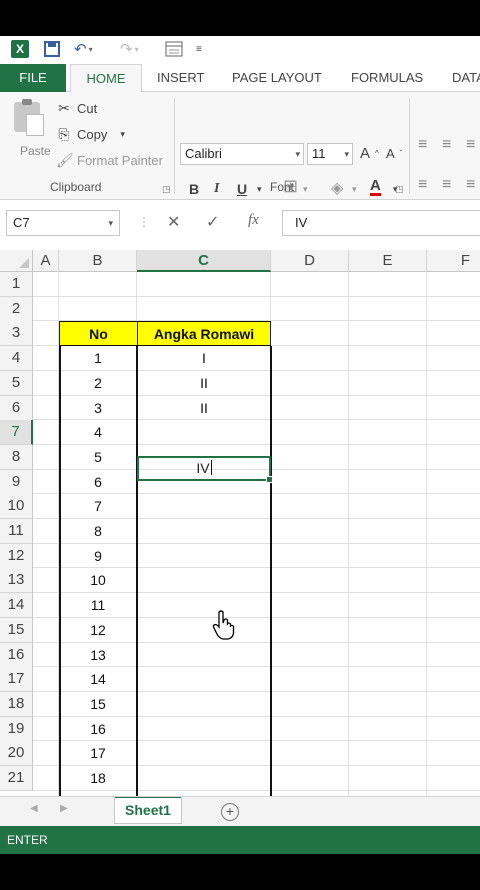  What do you see at coordinates (453, 261) in the screenshot?
I see `column-header-f: F` at bounding box center [453, 261].